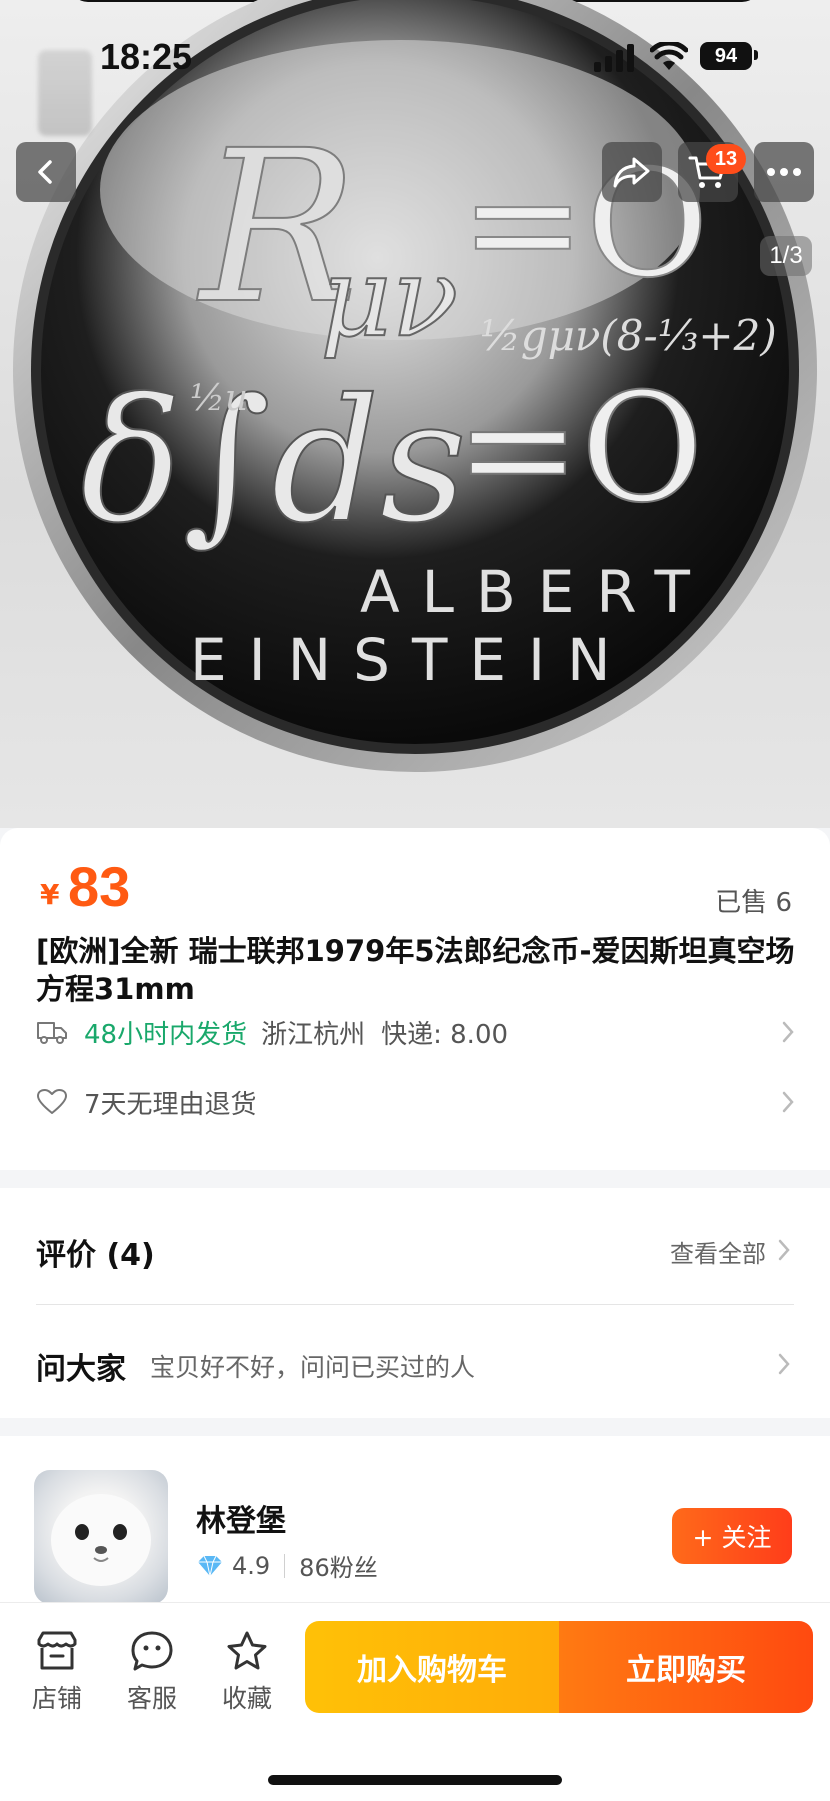  Describe the element at coordinates (753, 903) in the screenshot. I see `sold-count: 已售 6` at that location.